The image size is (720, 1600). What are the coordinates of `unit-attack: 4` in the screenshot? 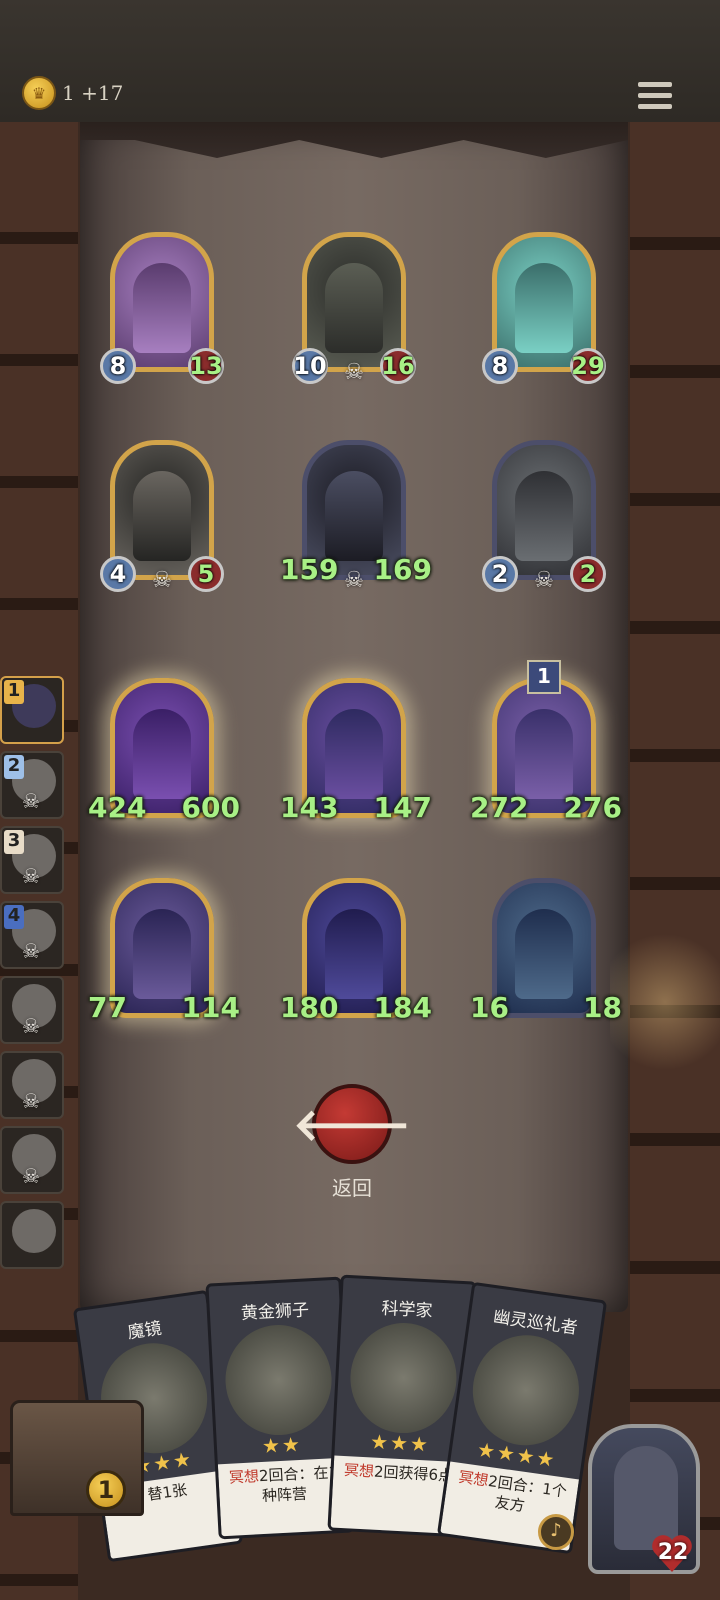 It's located at (118, 574).